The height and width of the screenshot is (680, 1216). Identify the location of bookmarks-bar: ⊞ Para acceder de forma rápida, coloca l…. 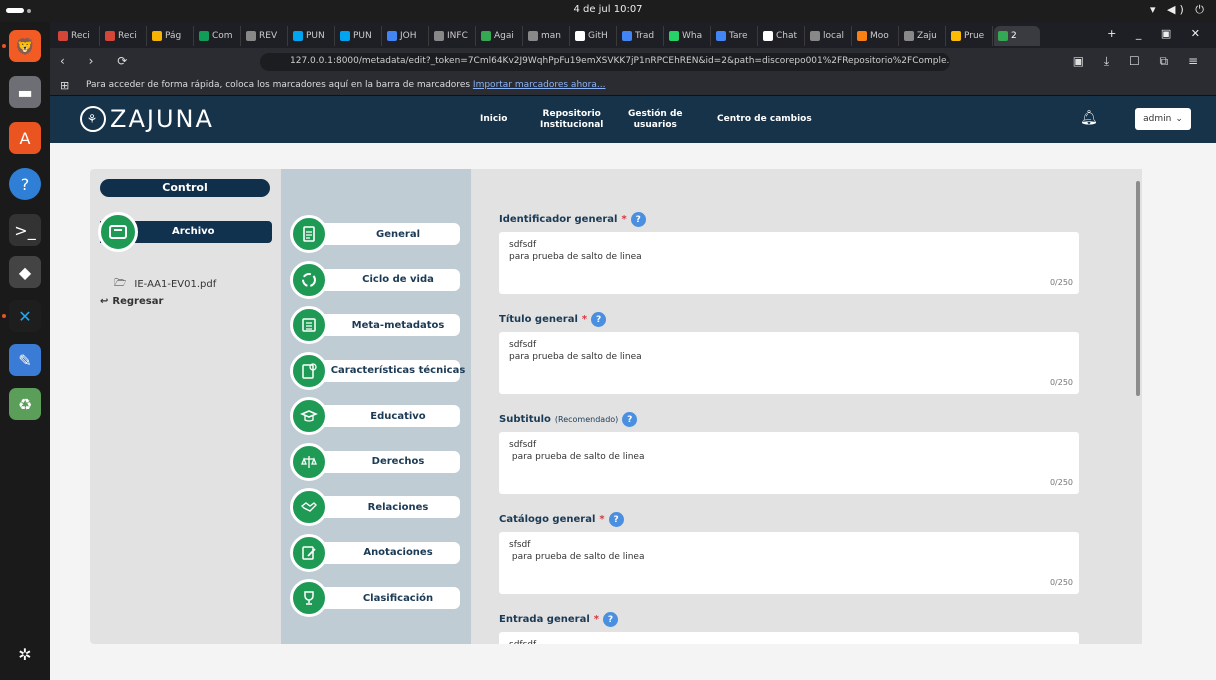
(633, 86).